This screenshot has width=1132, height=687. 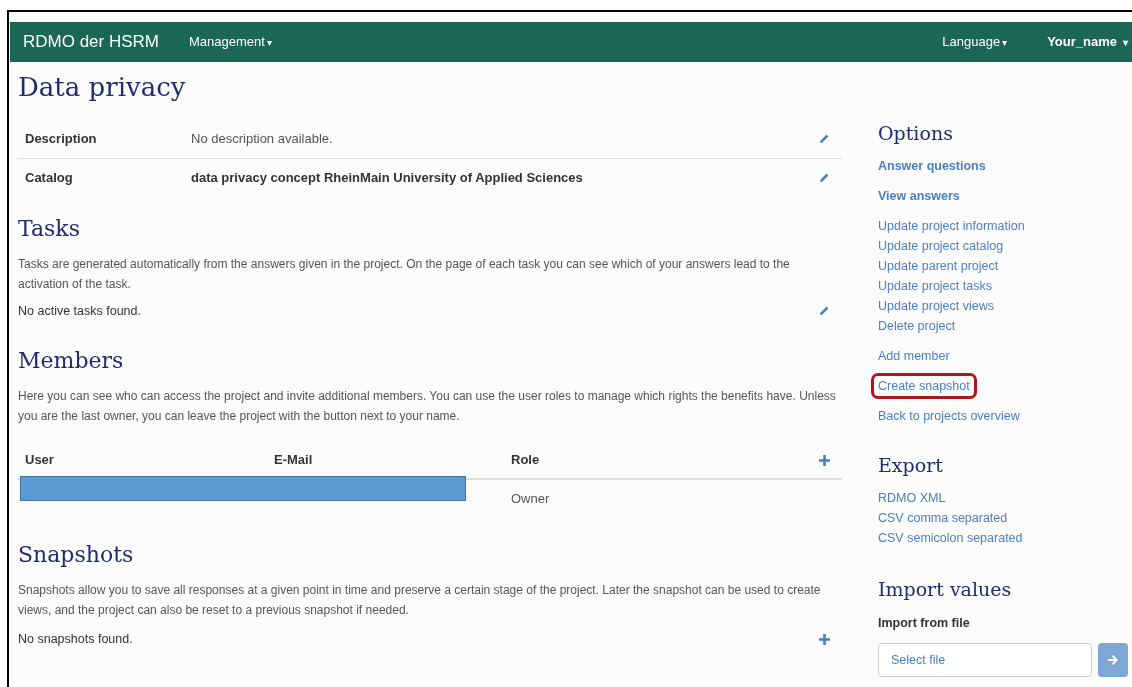 What do you see at coordinates (950, 538) in the screenshot?
I see `export-link: CSV semicolon separated` at bounding box center [950, 538].